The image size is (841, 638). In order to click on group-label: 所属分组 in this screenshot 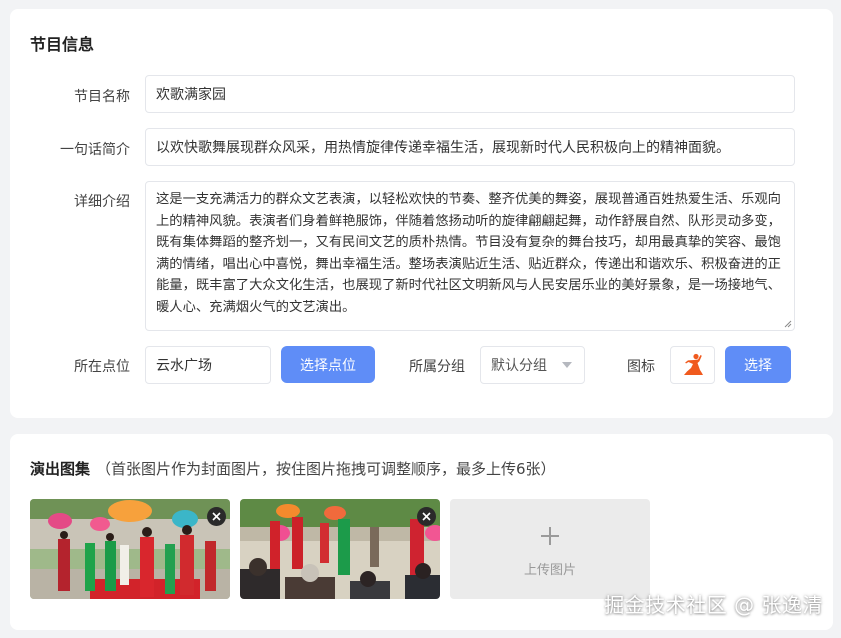, I will do `click(437, 367)`.